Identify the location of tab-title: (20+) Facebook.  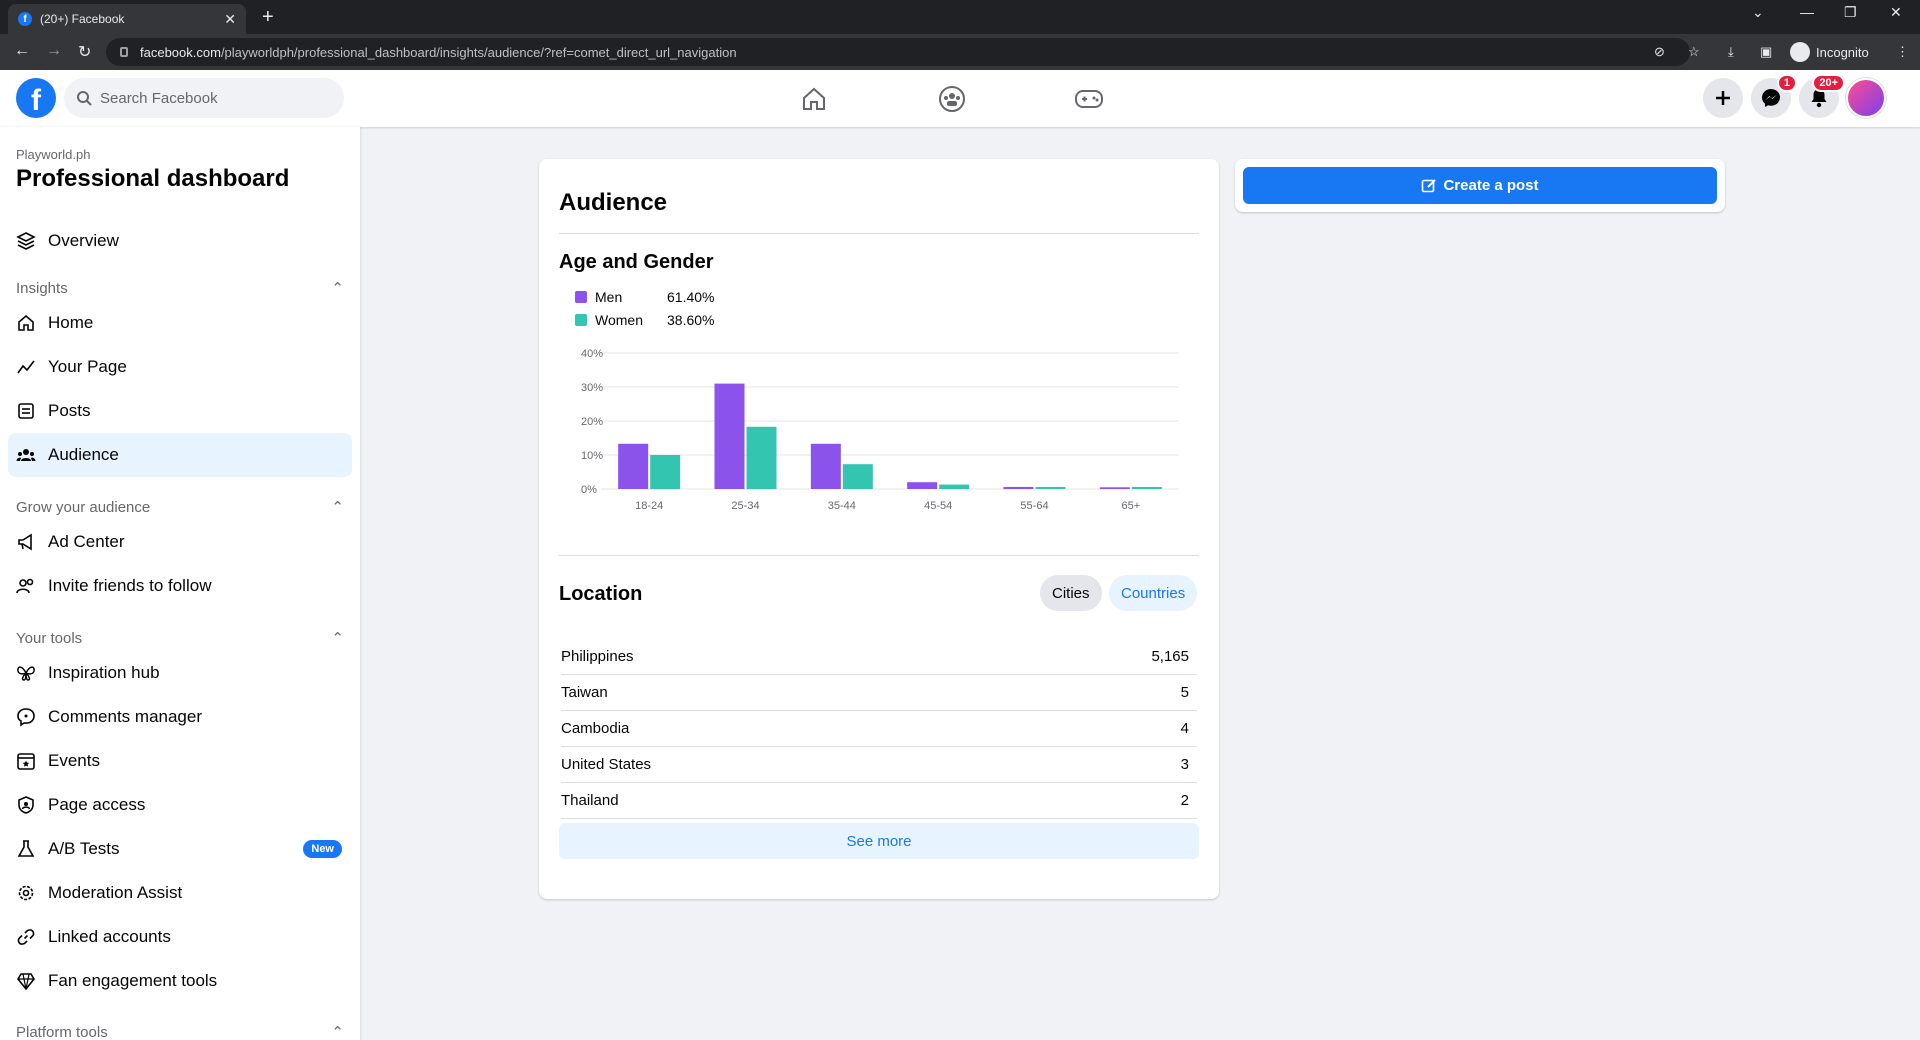
(82, 19).